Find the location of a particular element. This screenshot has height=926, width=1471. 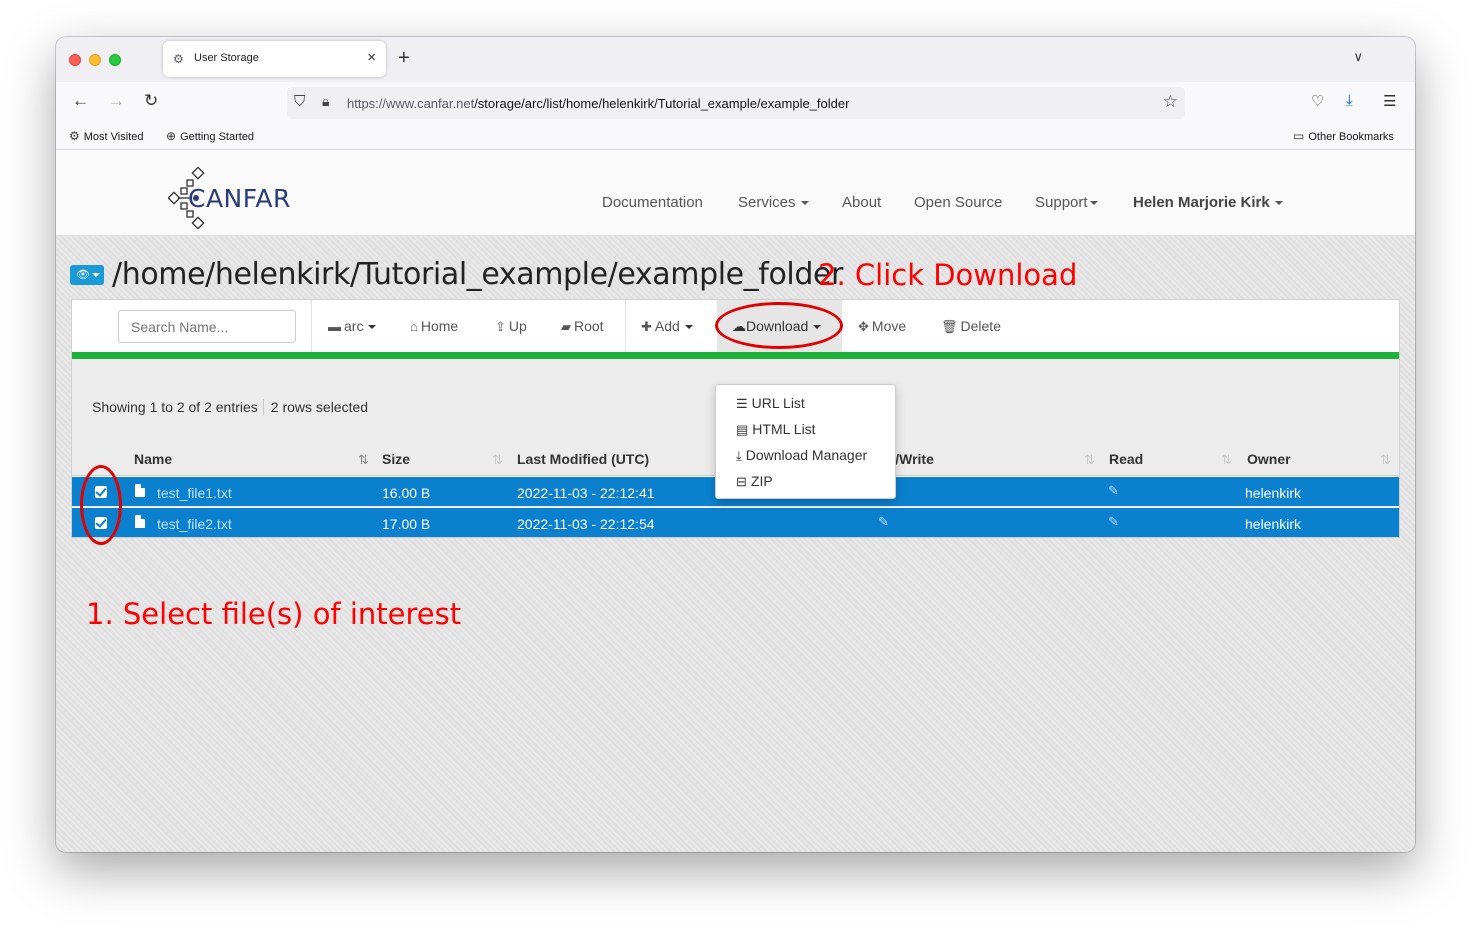

column-header-name: Name is located at coordinates (153, 459).